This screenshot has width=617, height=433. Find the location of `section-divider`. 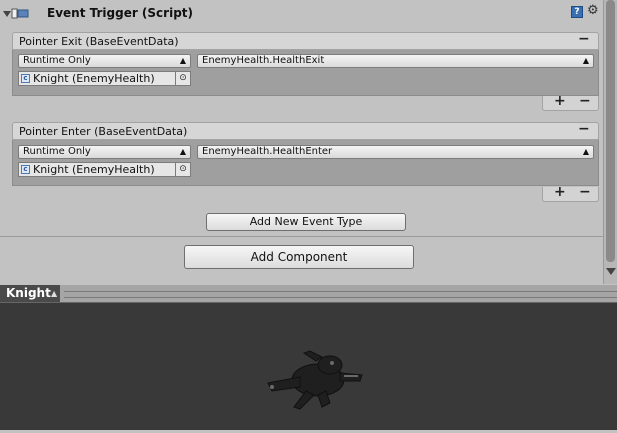

section-divider is located at coordinates (301, 236).